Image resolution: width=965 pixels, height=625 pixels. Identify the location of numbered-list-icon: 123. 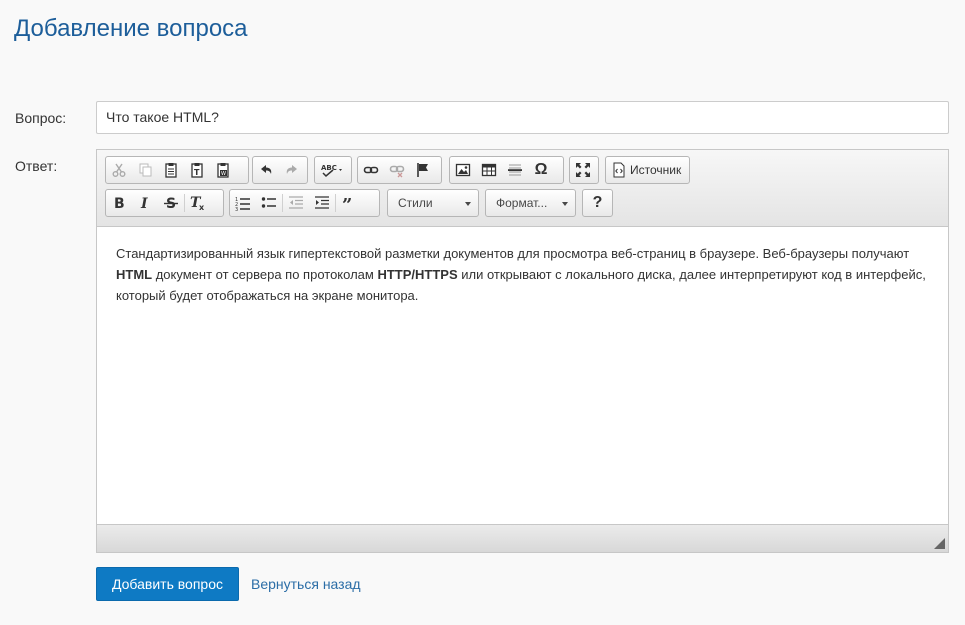
(243, 203).